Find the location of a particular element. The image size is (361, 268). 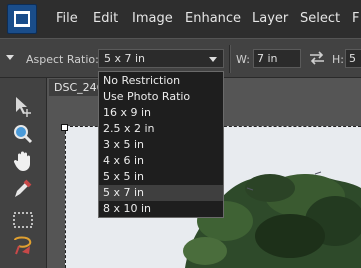

marquee-tool-icon is located at coordinates (23, 220).